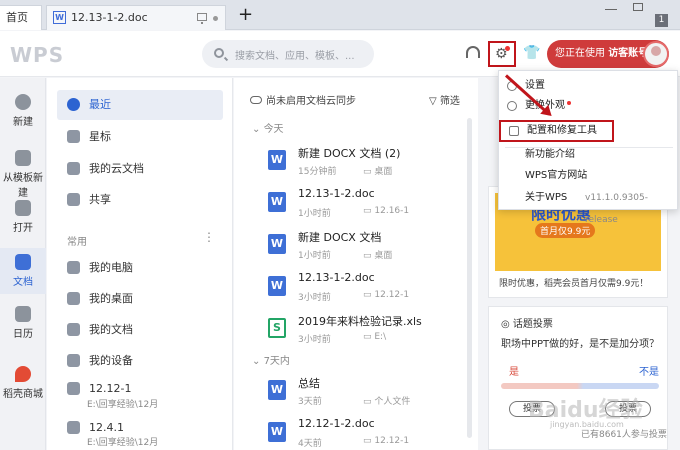  What do you see at coordinates (109, 17) in the screenshot?
I see `tab-document-label: 12.13-1-2.doc` at bounding box center [109, 17].